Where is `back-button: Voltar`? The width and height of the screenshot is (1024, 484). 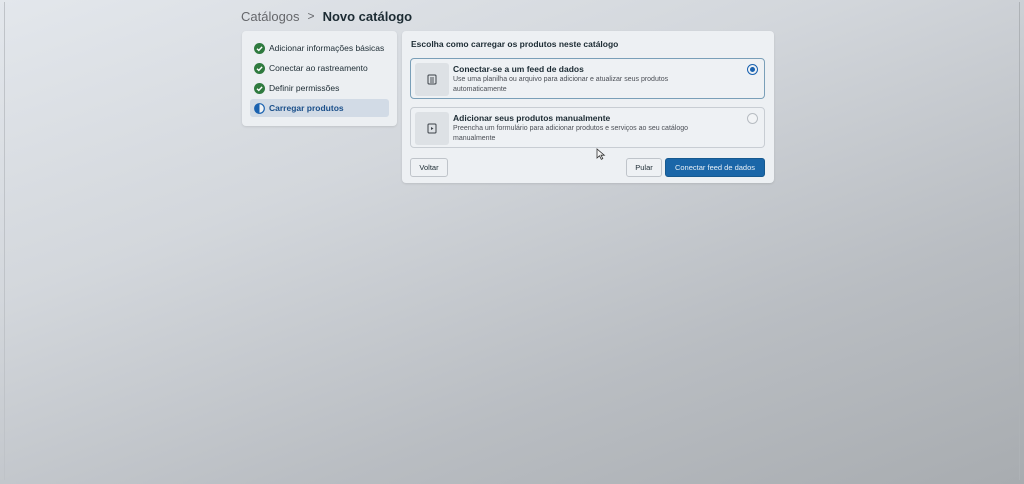 back-button: Voltar is located at coordinates (429, 167).